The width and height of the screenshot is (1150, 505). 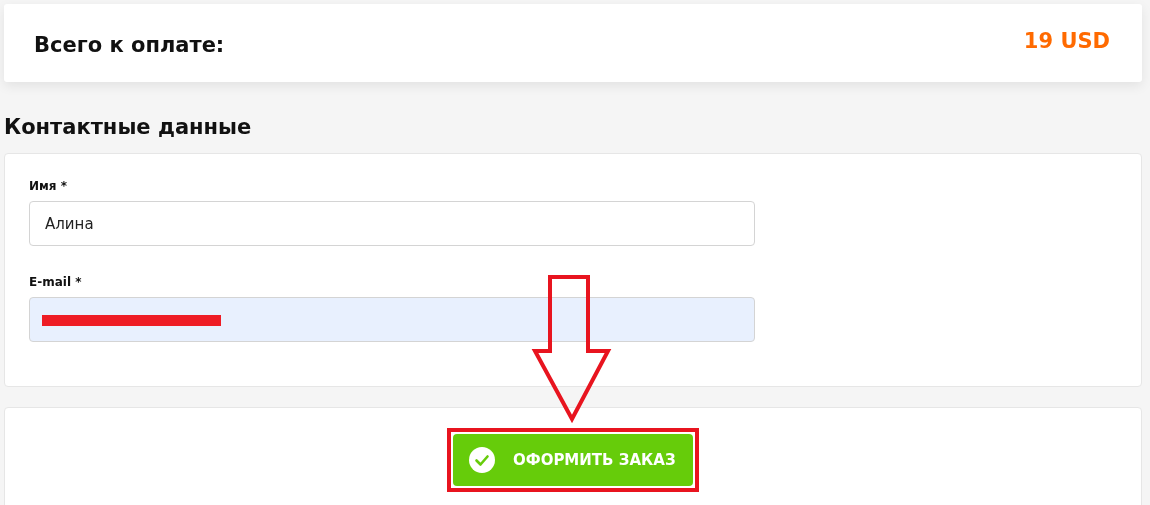 I want to click on checkmark-icon, so click(x=482, y=460).